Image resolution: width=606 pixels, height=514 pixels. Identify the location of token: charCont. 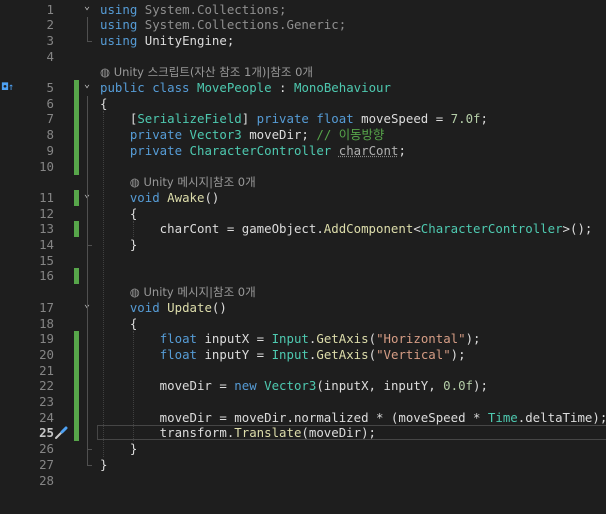
(368, 150).